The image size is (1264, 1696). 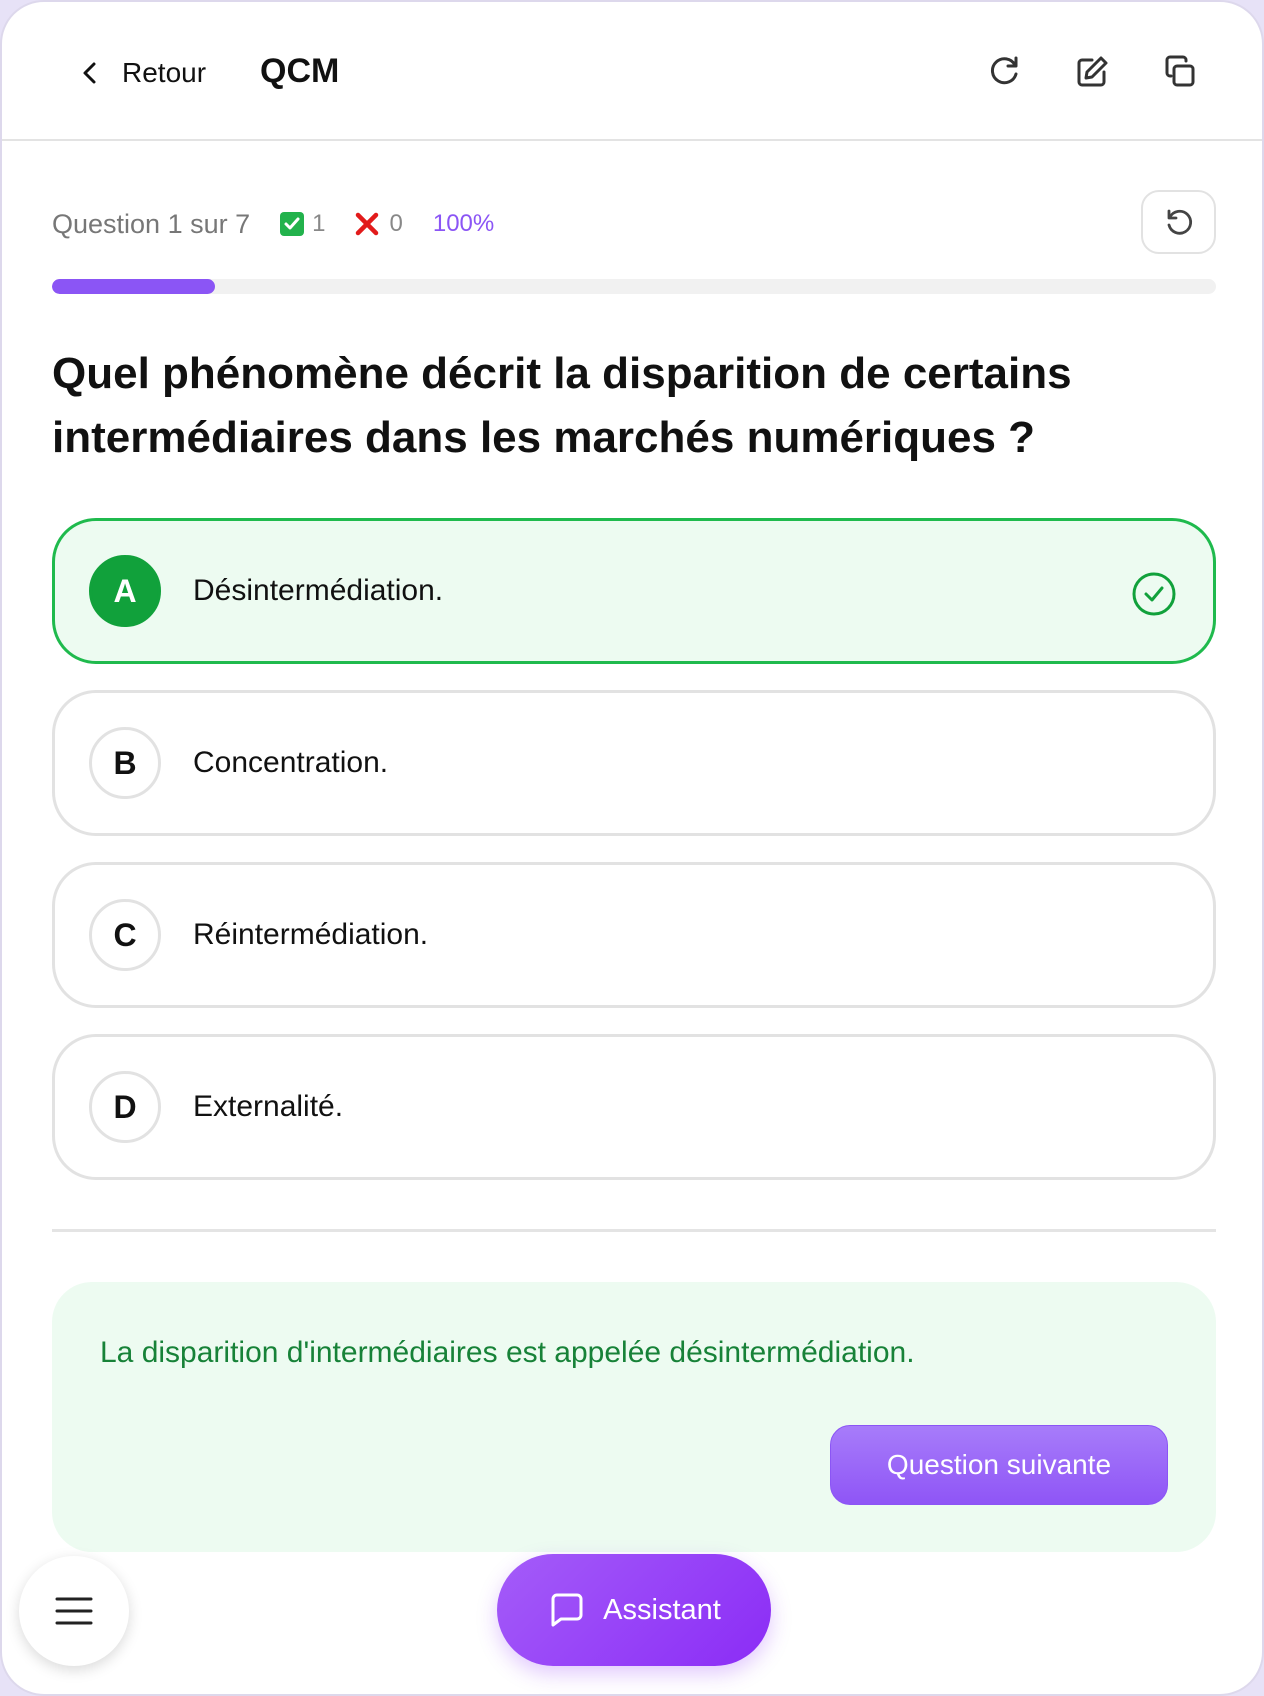 I want to click on back-button: Retour, so click(x=143, y=73).